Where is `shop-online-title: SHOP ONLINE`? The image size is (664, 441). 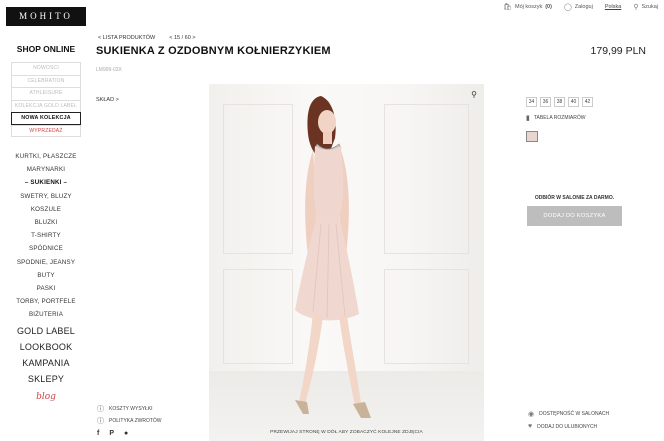
shop-online-title: SHOP ONLINE is located at coordinates (46, 49).